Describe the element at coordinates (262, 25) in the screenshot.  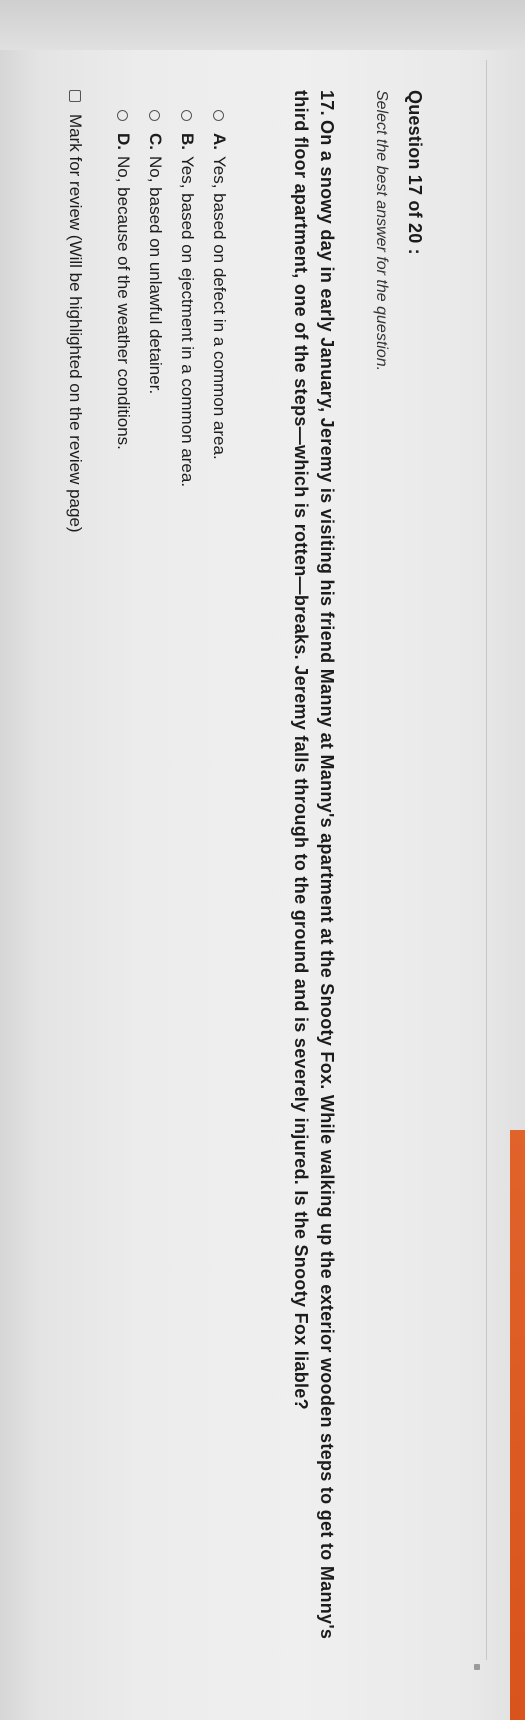
I see `screen-top-edge` at that location.